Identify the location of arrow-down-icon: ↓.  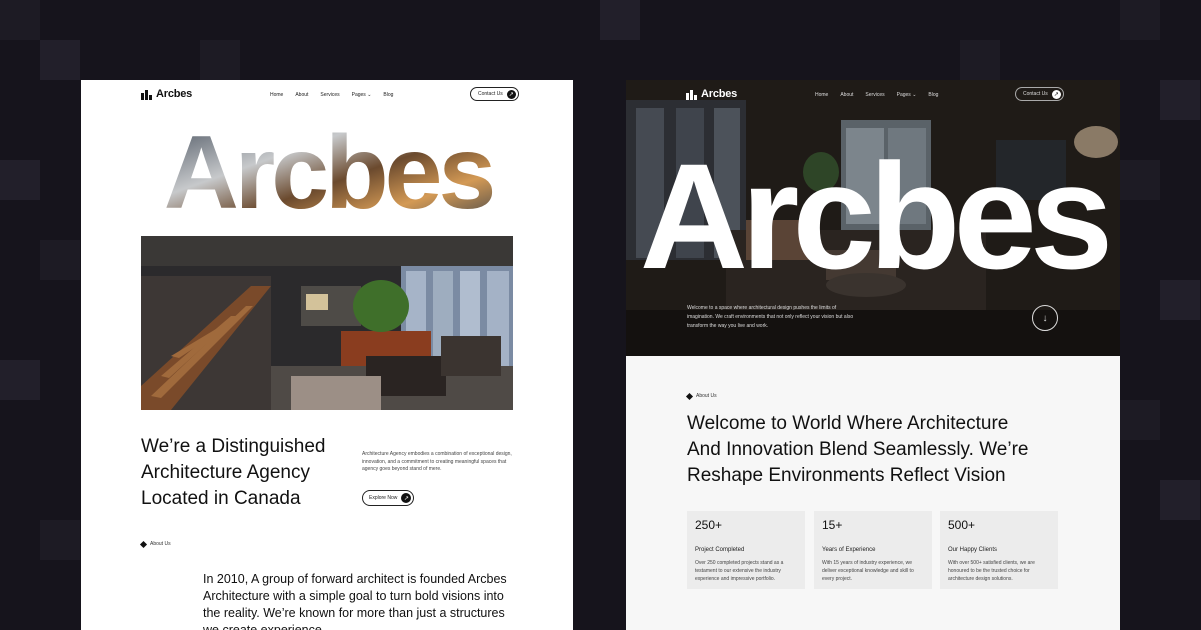
(1045, 318).